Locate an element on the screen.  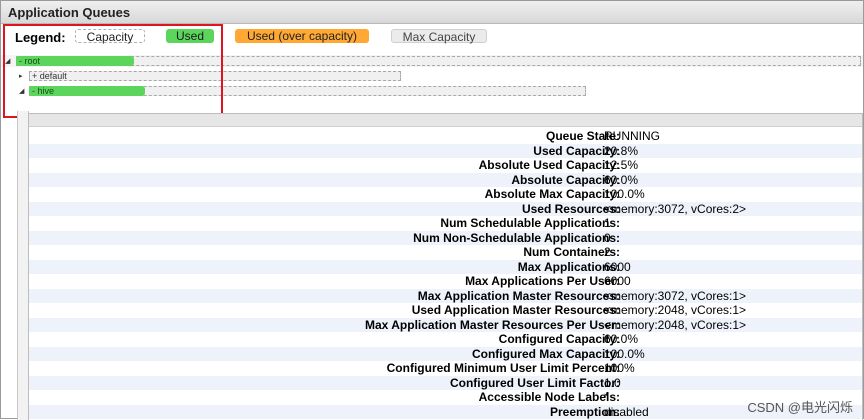
info-value: 0 is located at coordinates (607, 237).